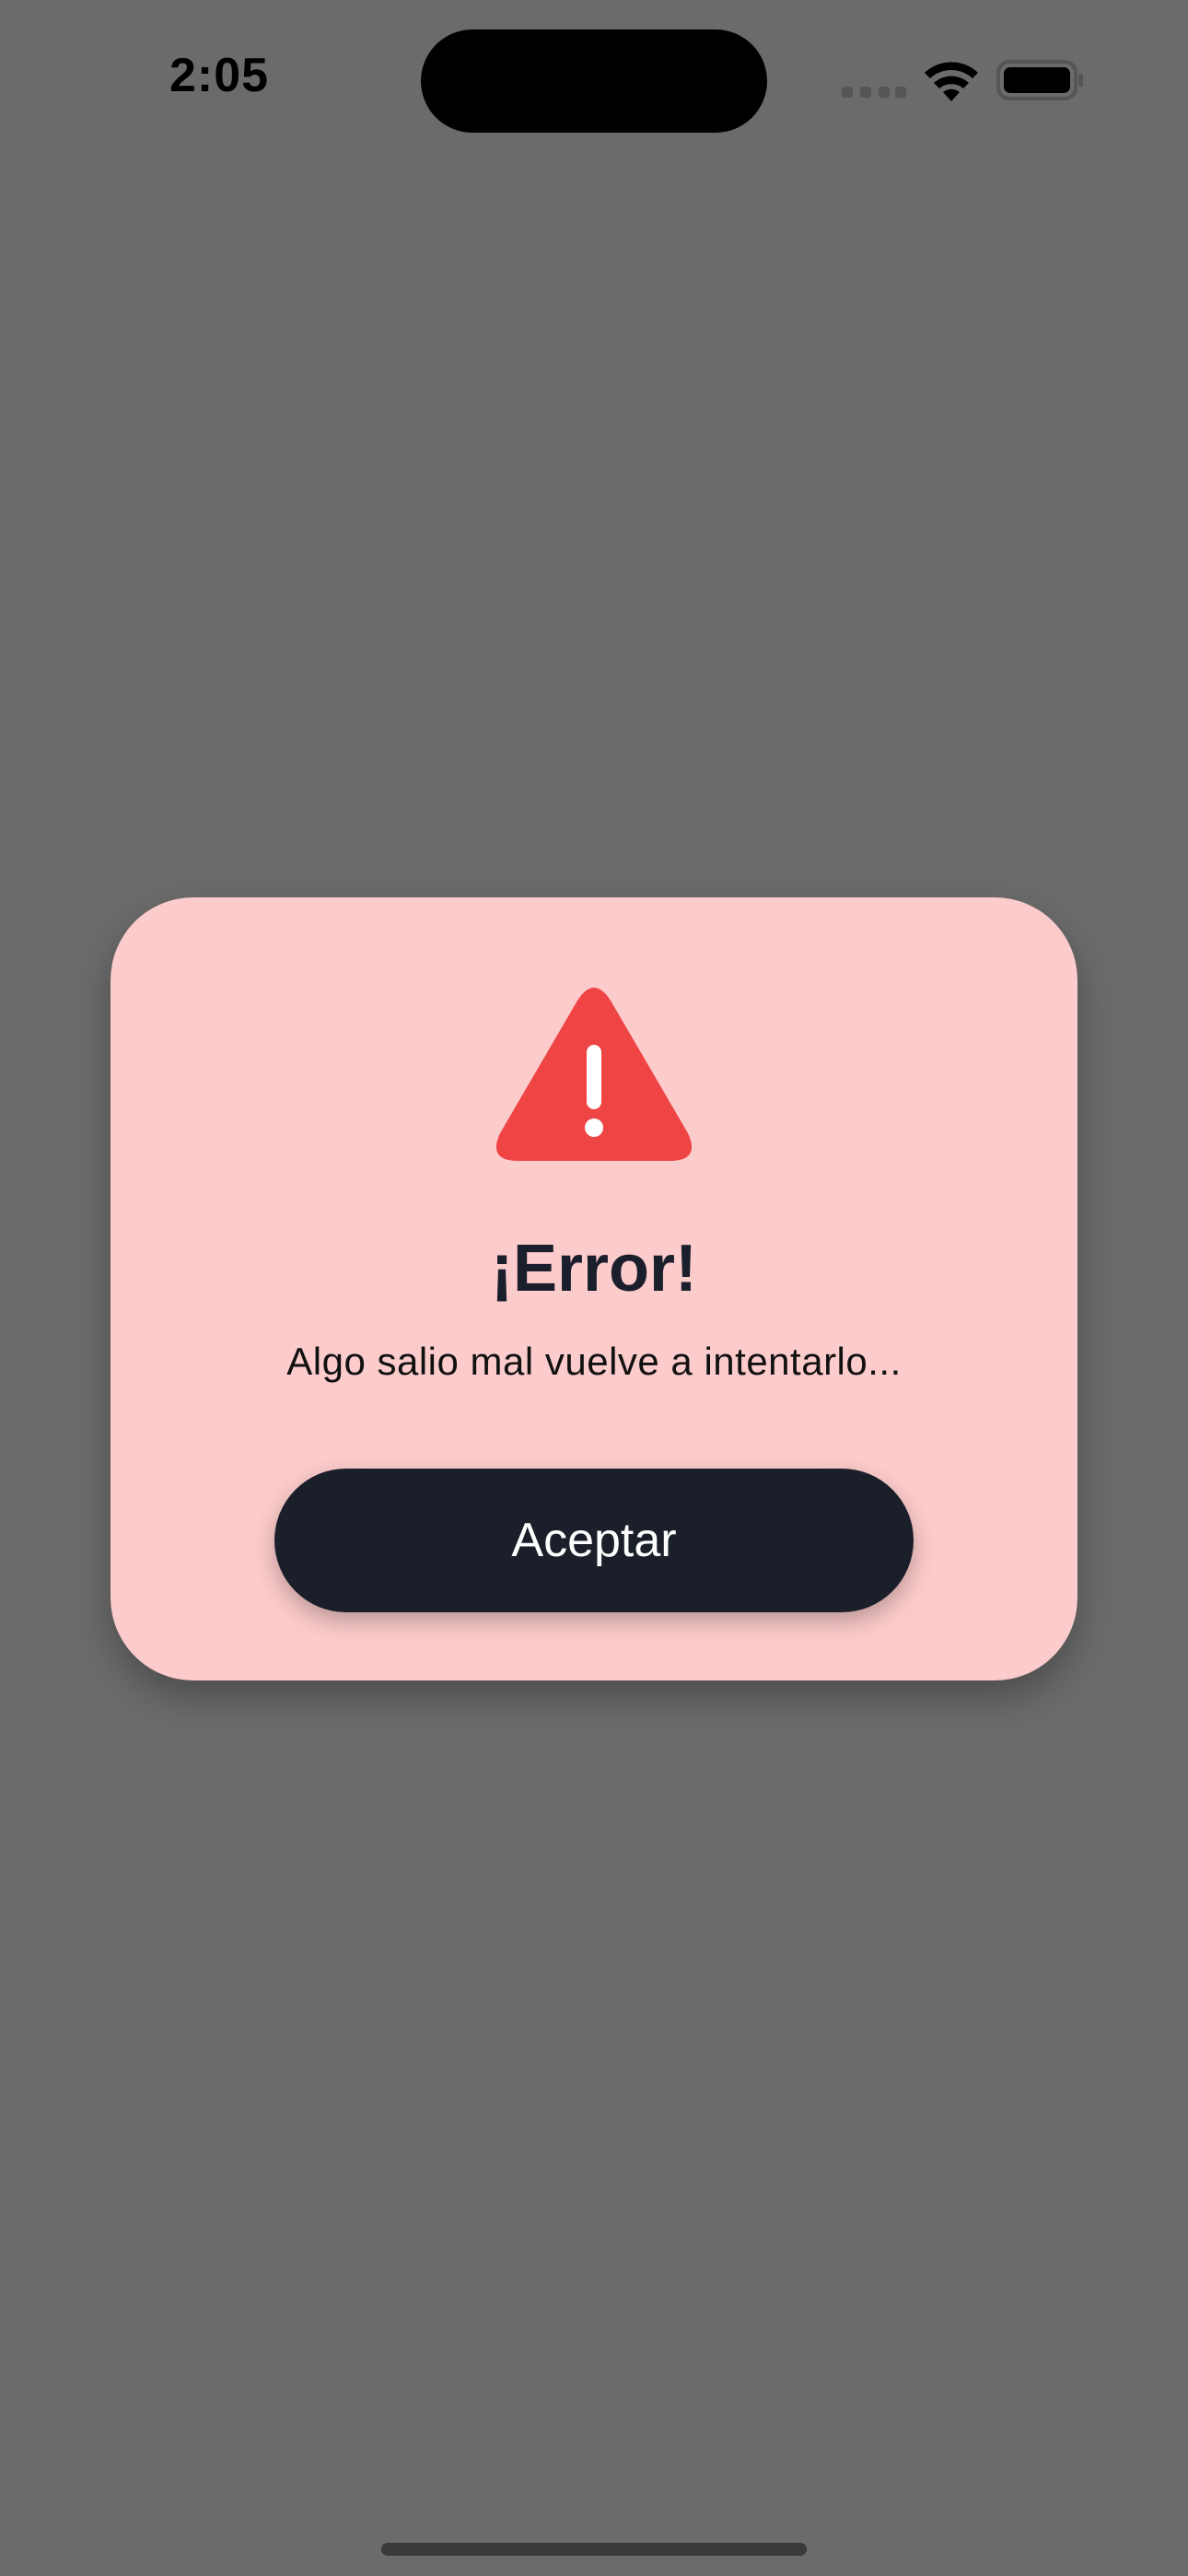  Describe the element at coordinates (594, 1540) in the screenshot. I see `accept-button: Aceptar` at that location.